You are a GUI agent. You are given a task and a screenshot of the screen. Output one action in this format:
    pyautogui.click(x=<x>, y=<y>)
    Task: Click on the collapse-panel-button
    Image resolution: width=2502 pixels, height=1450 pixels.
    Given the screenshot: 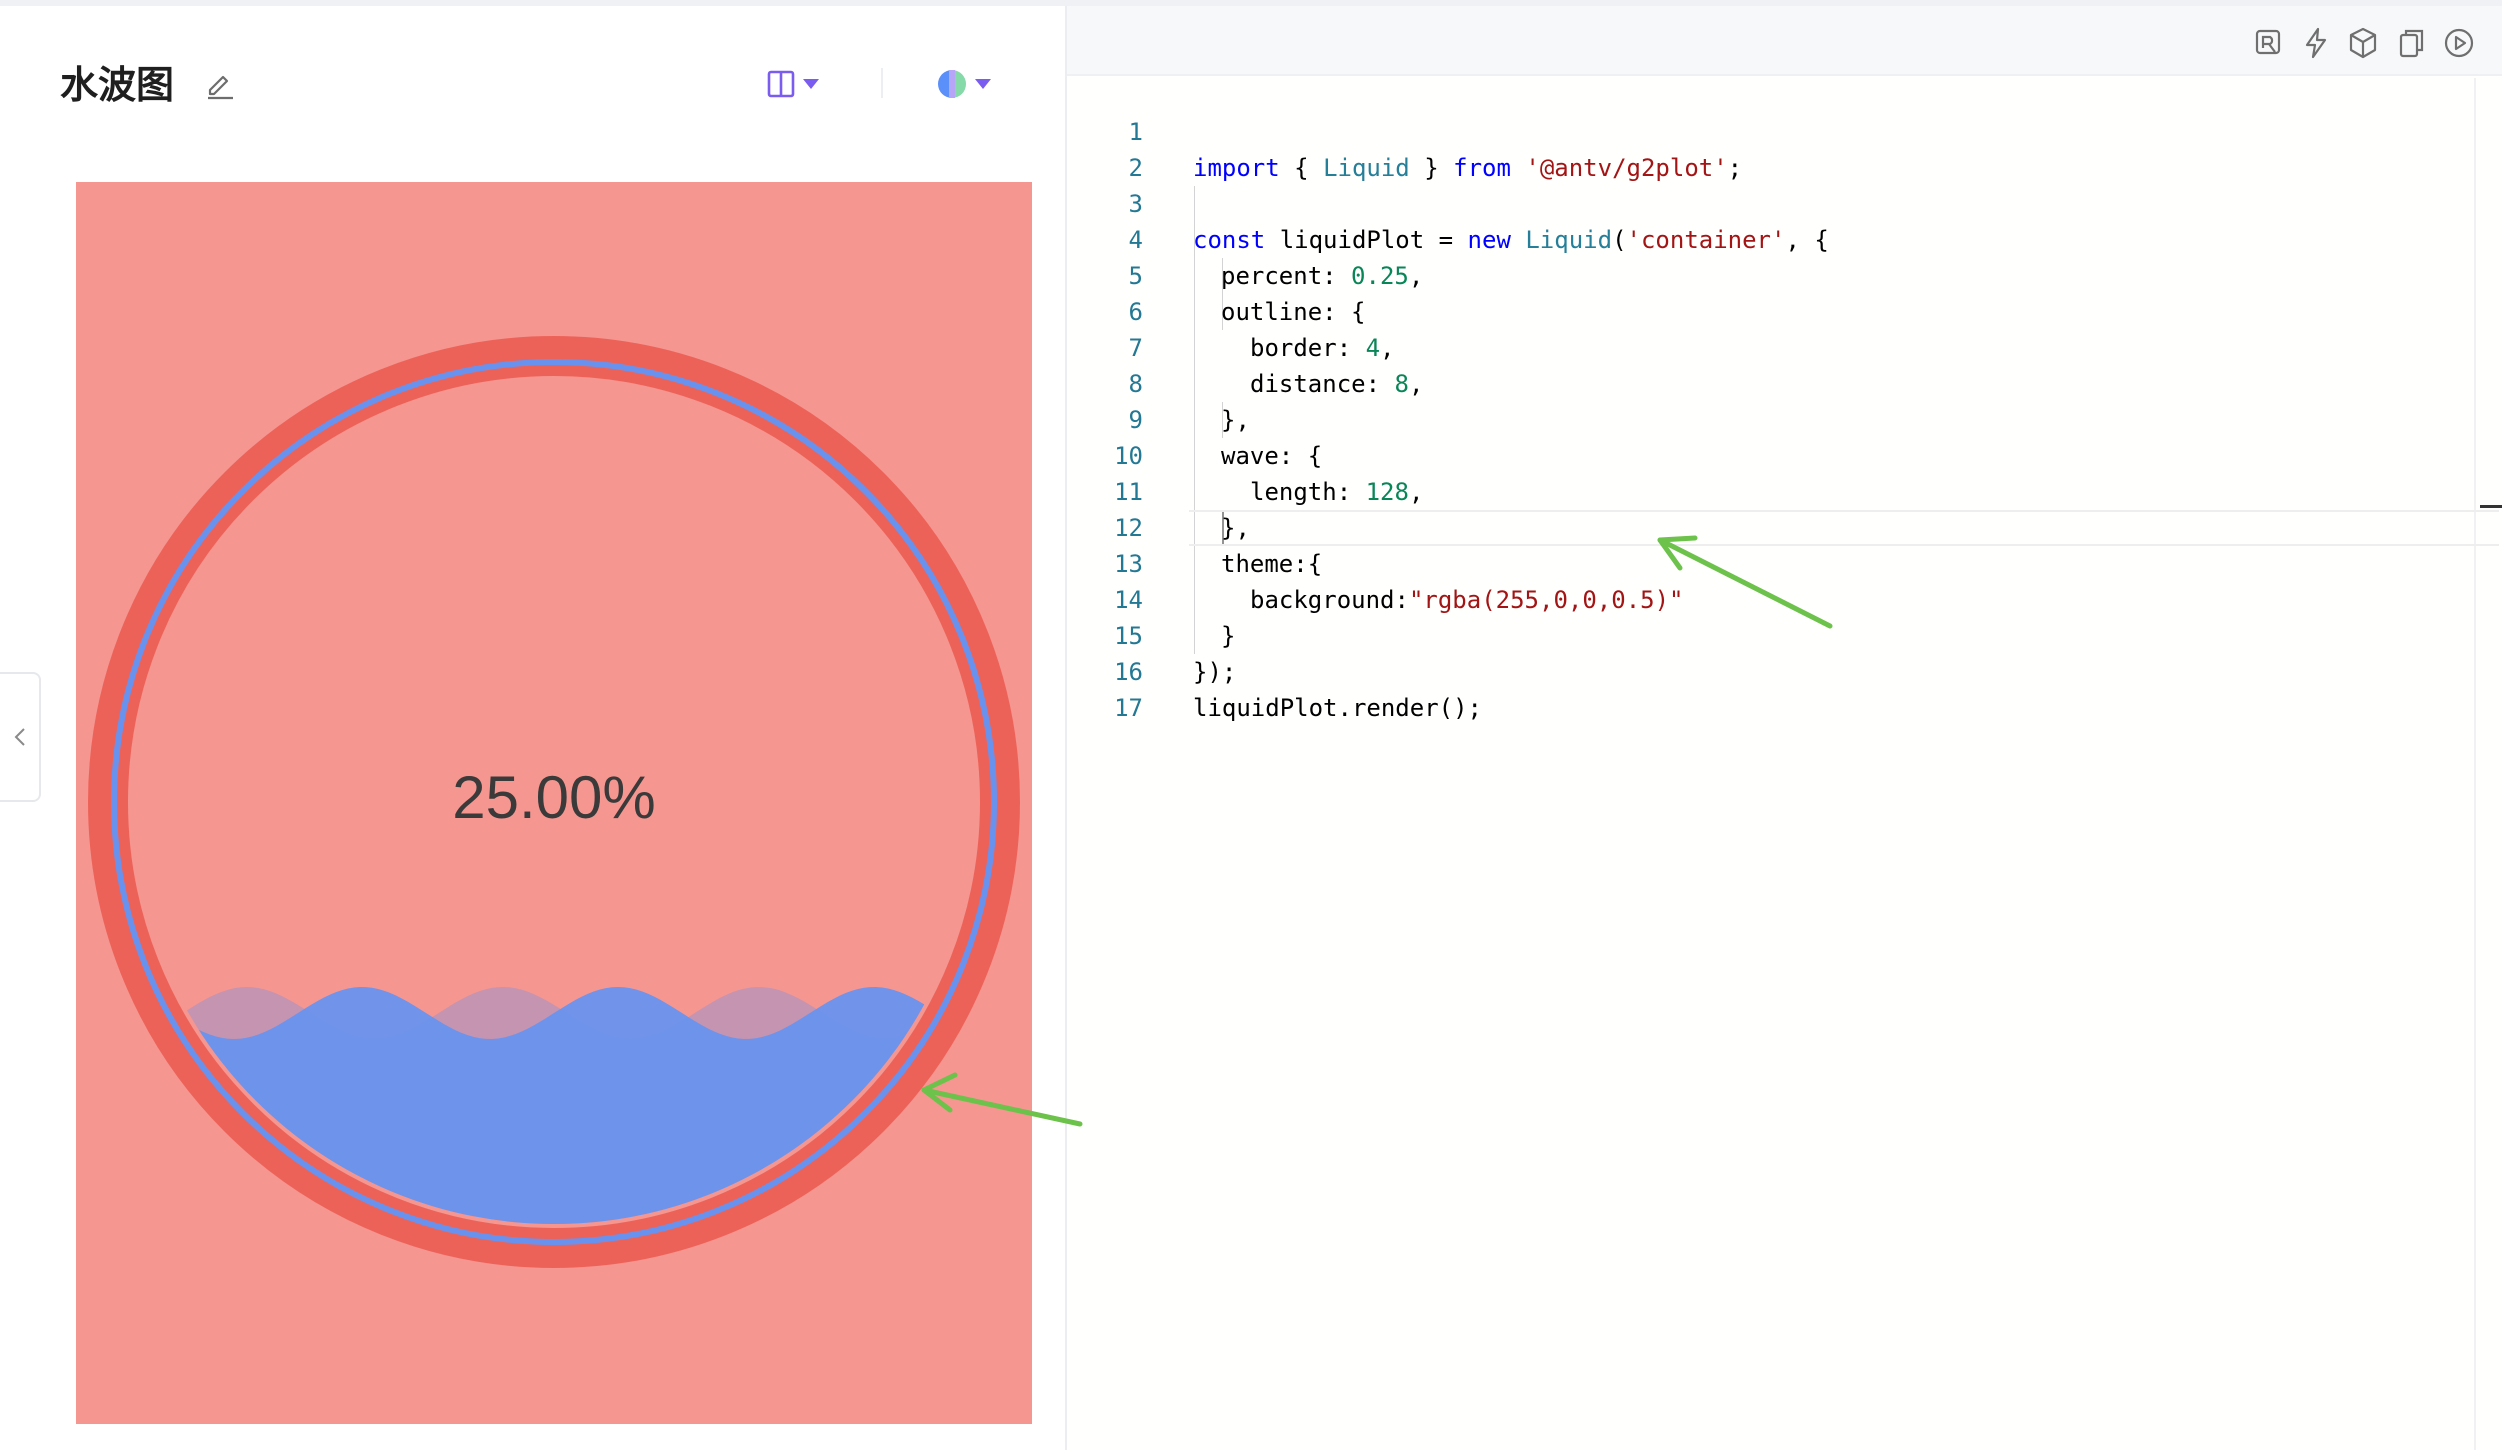 What is the action you would take?
    pyautogui.click(x=20, y=737)
    